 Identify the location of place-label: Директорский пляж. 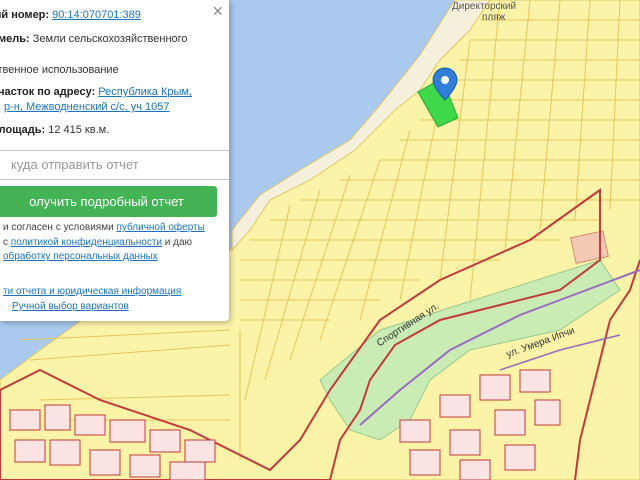
(484, 12).